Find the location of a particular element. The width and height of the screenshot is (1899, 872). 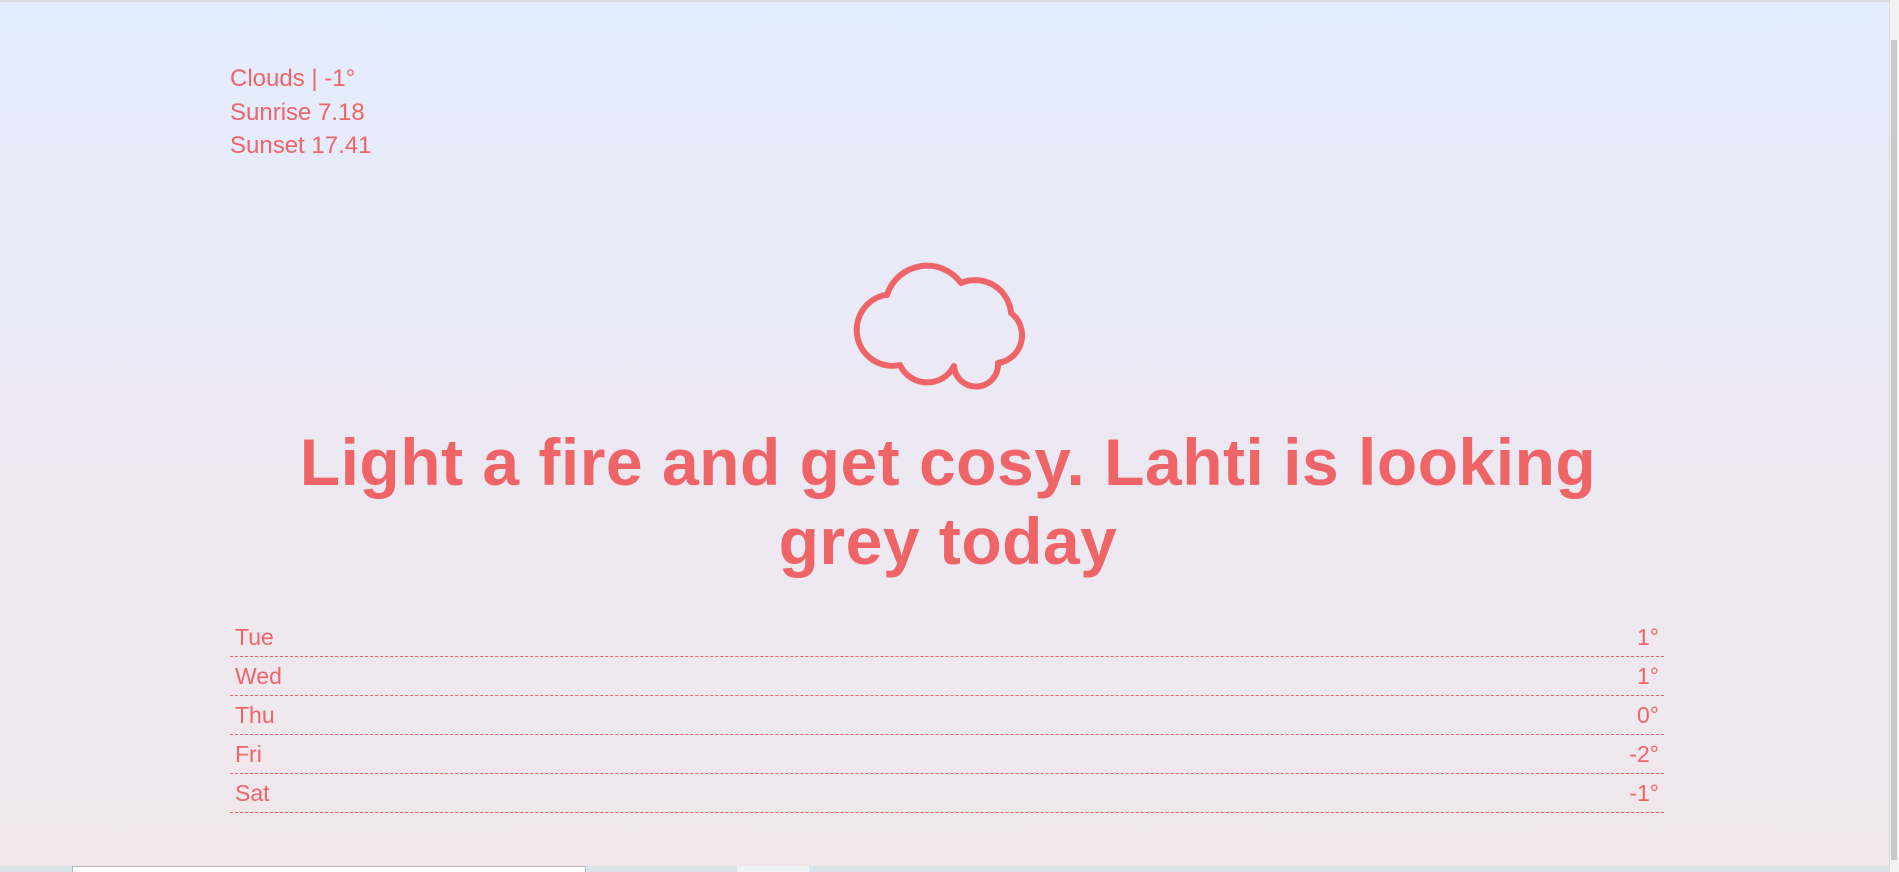

forecast-row: Thu 0° is located at coordinates (947, 715).